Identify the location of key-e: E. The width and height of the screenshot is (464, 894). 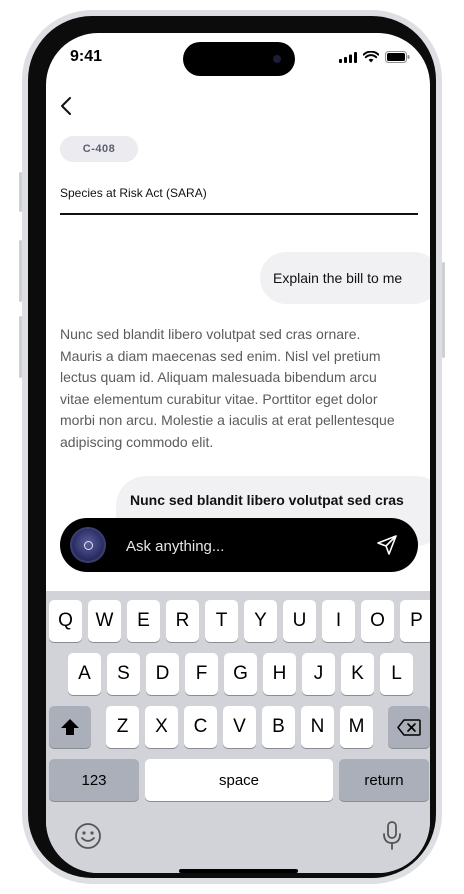
(143, 621).